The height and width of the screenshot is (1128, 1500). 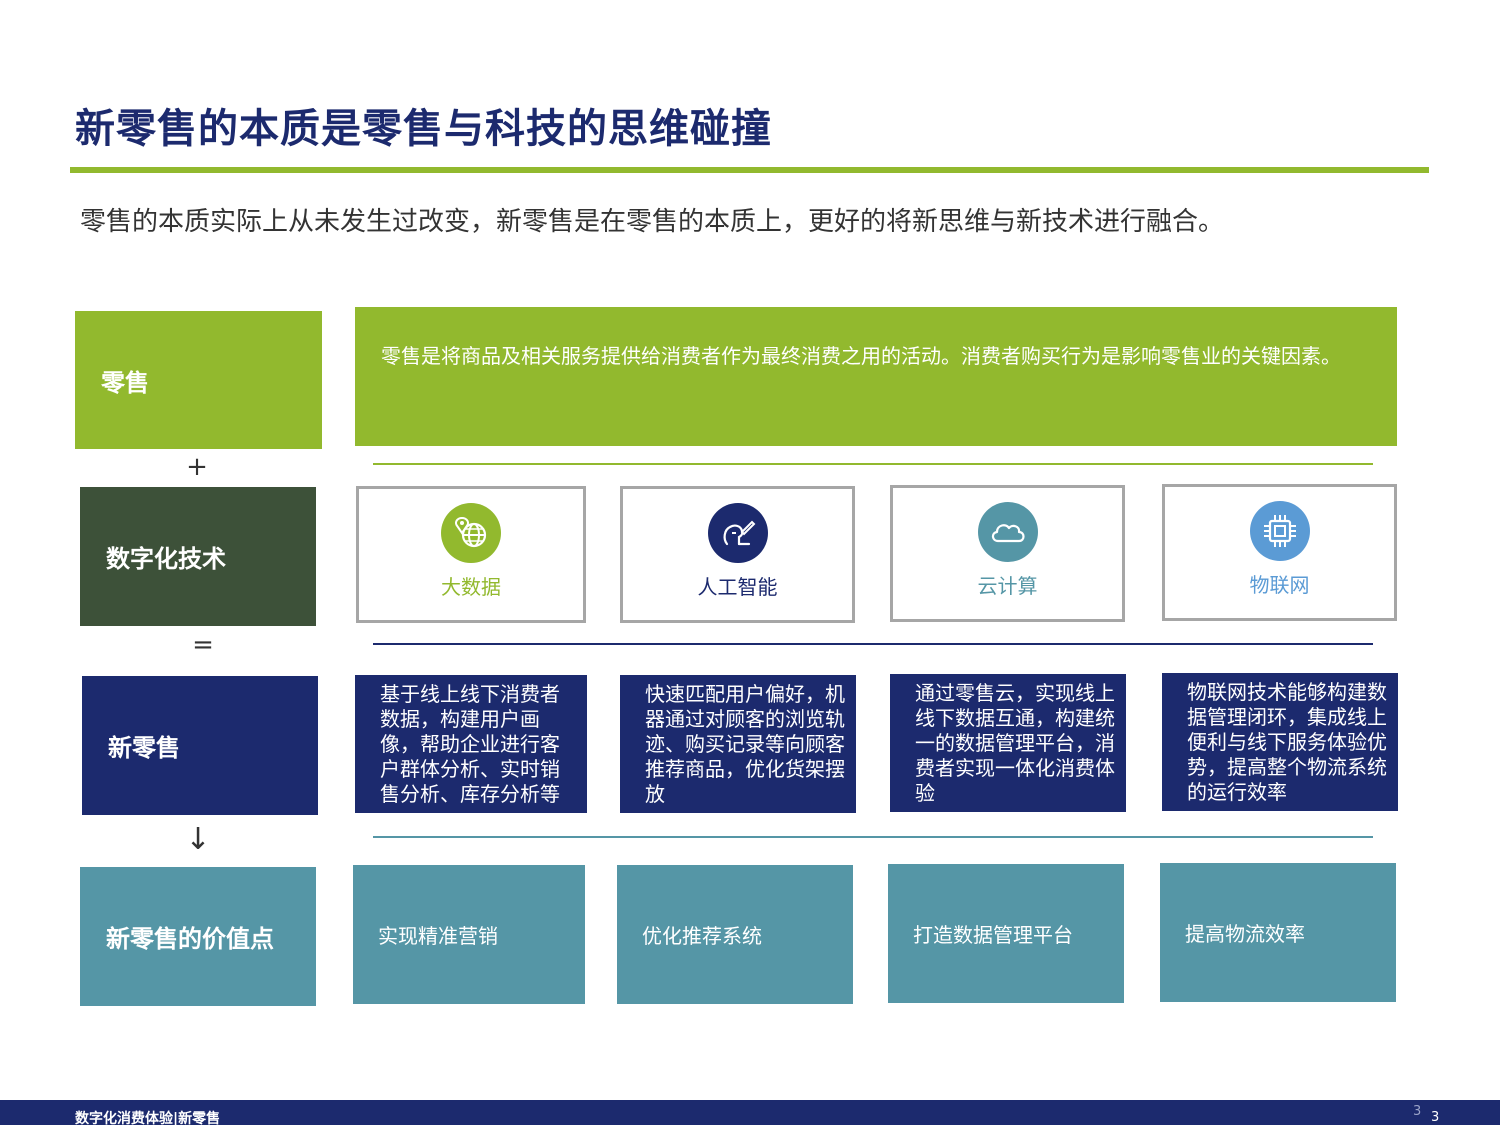 I want to click on retail-label: 零售, so click(x=125, y=382).